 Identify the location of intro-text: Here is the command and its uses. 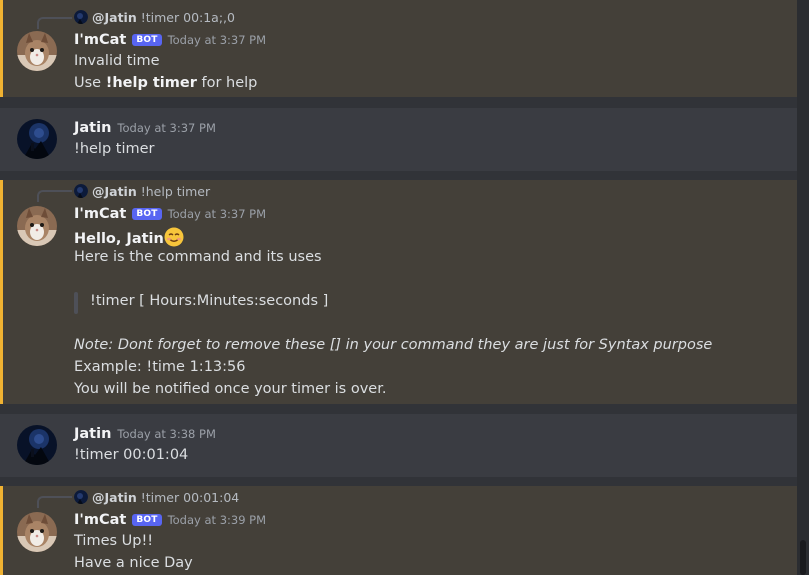
(198, 257).